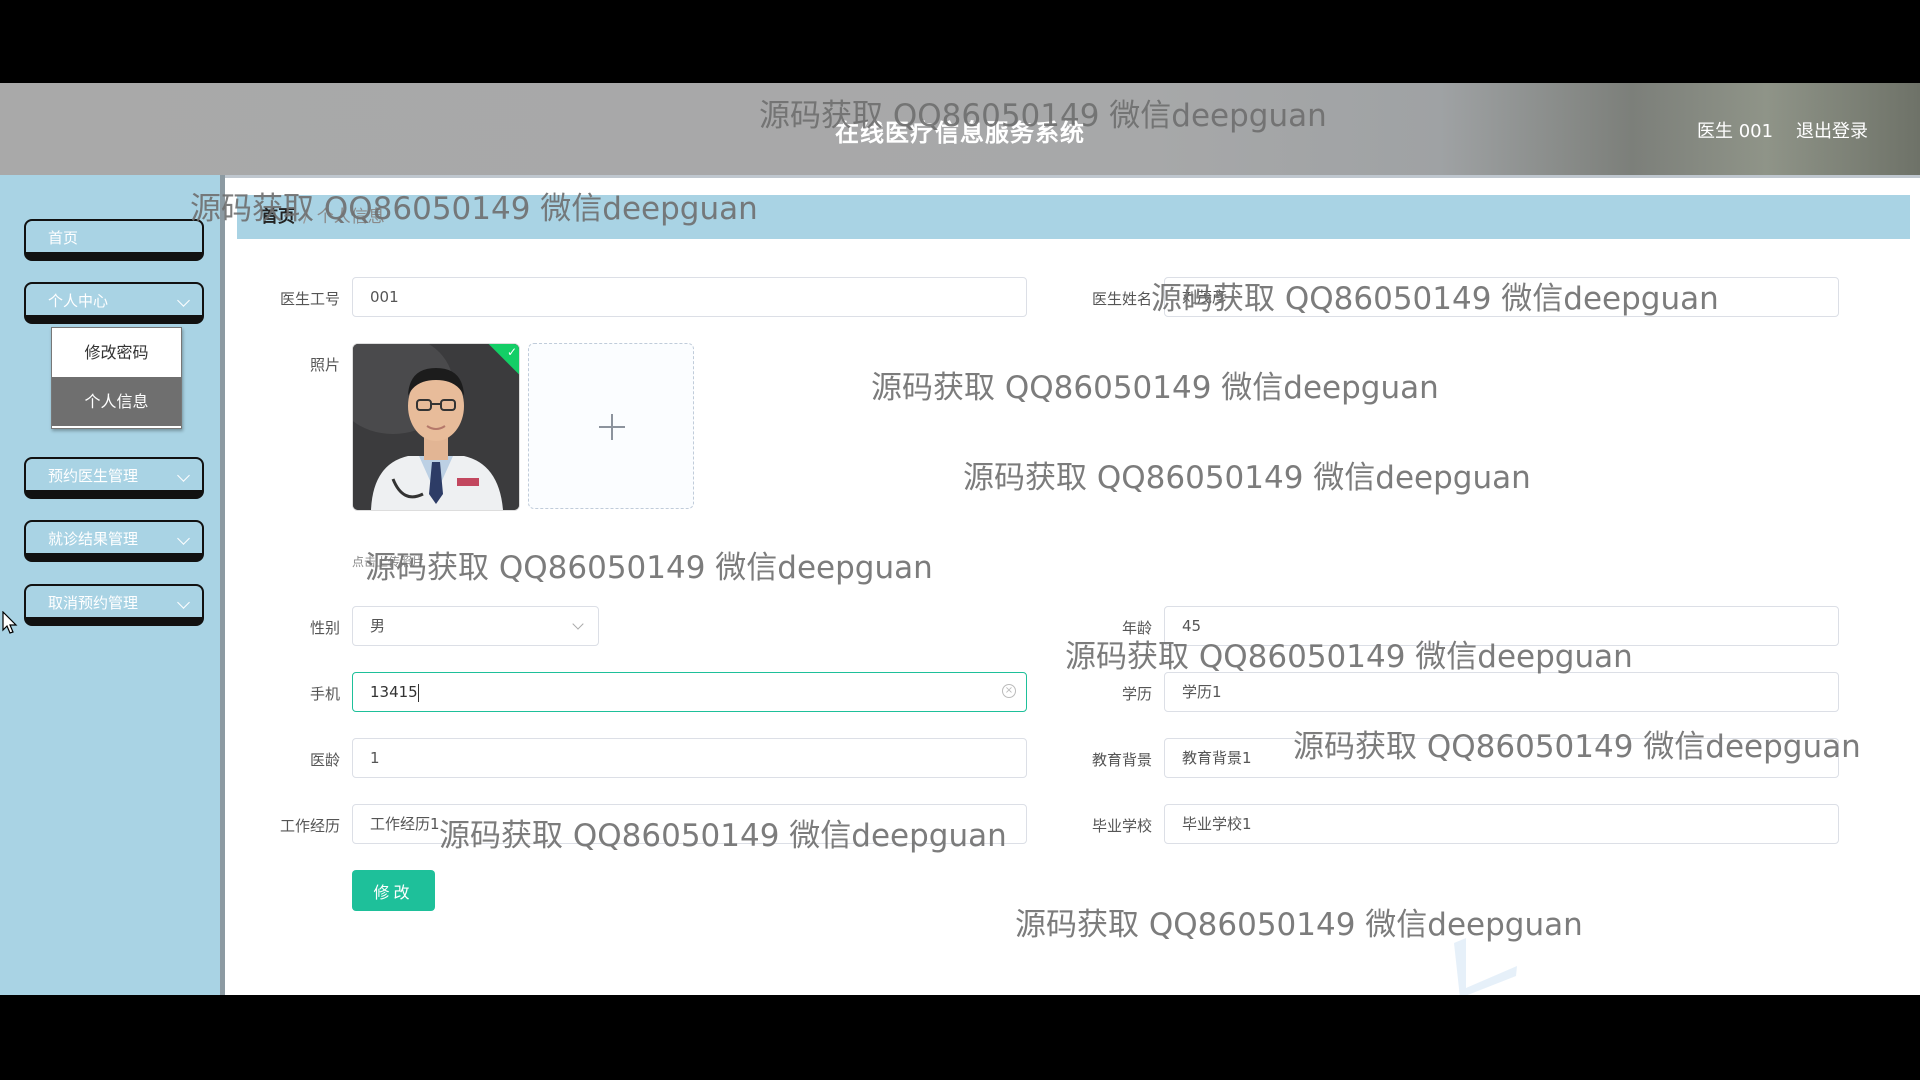 This screenshot has width=1920, height=1080. Describe the element at coordinates (388, 562) in the screenshot. I see `upload-tip: 点击上传照片` at that location.